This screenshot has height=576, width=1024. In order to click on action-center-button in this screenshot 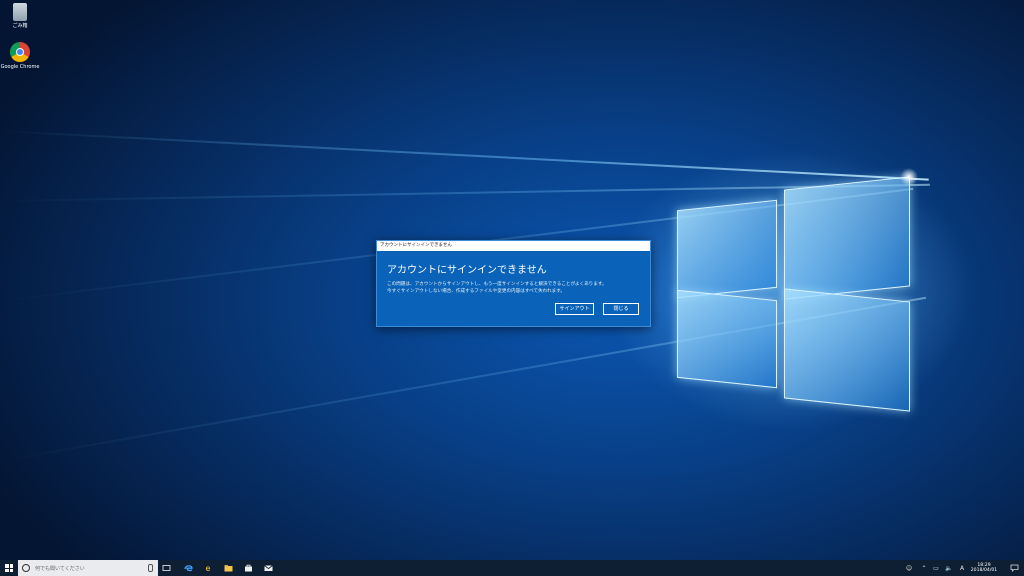, I will do `click(1014, 568)`.